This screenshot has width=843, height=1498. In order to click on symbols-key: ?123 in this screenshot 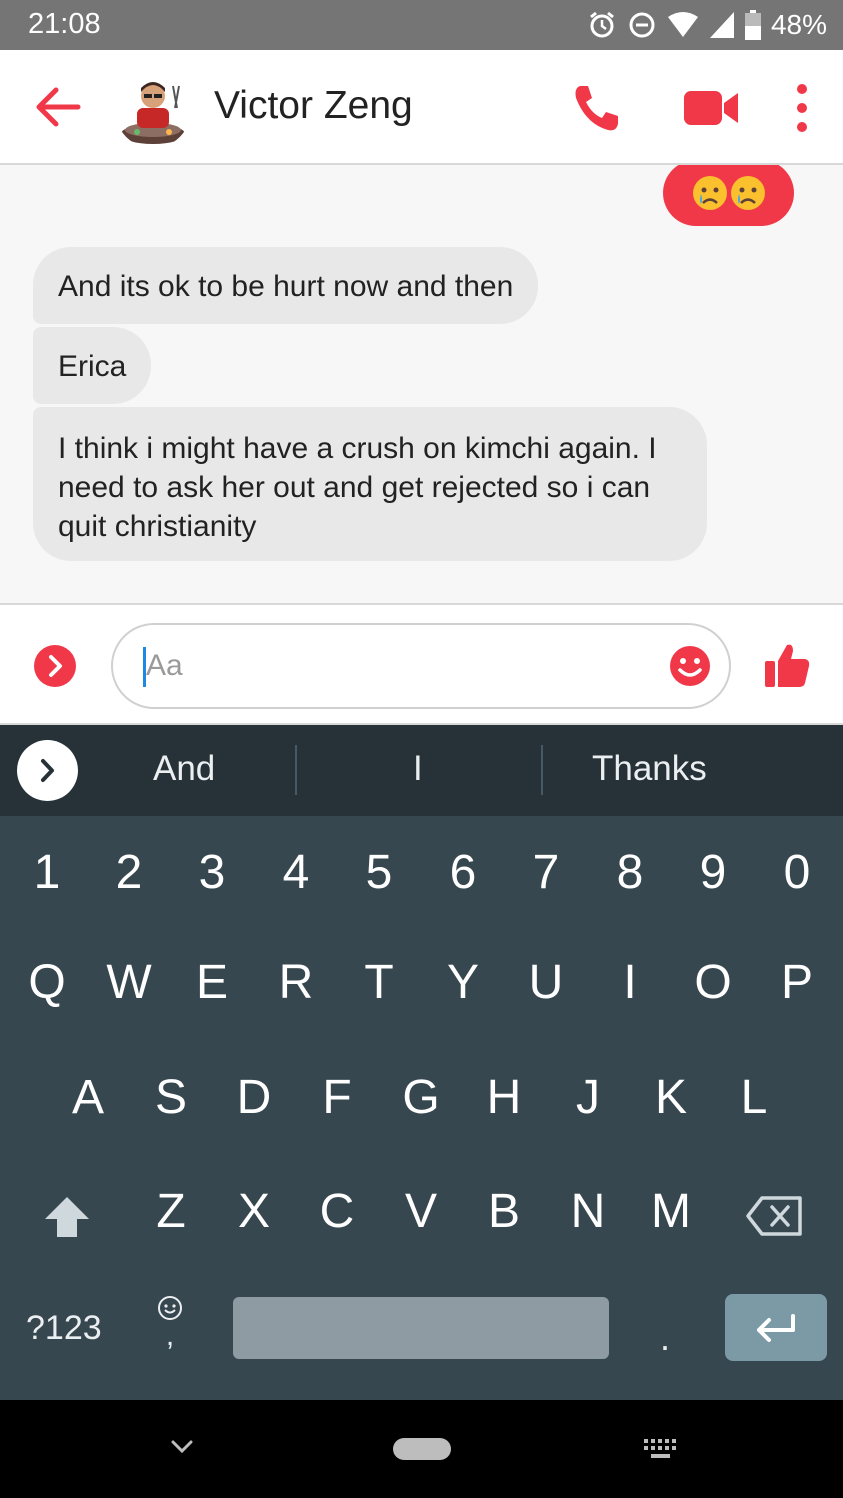, I will do `click(64, 1328)`.